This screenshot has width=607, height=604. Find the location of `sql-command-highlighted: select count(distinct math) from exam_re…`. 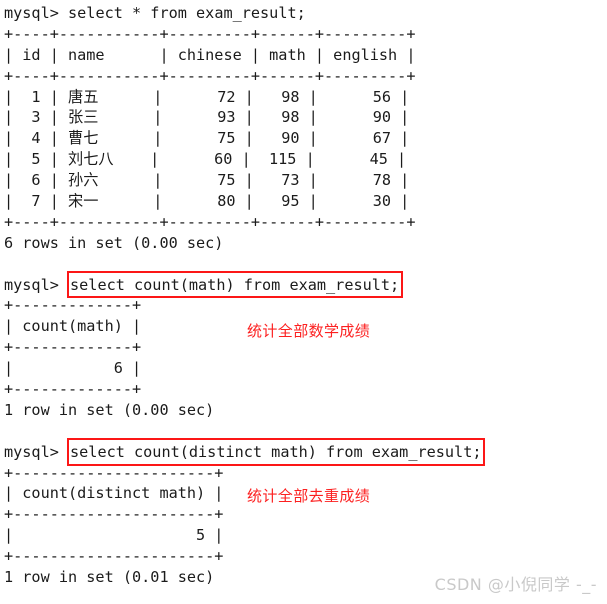

sql-command-highlighted: select count(distinct math) from exam_re… is located at coordinates (276, 451).